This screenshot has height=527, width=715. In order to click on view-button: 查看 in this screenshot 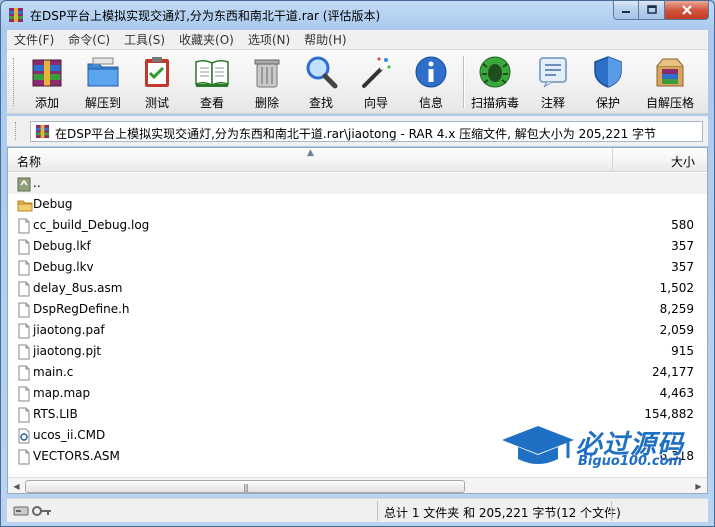, I will do `click(212, 83)`.